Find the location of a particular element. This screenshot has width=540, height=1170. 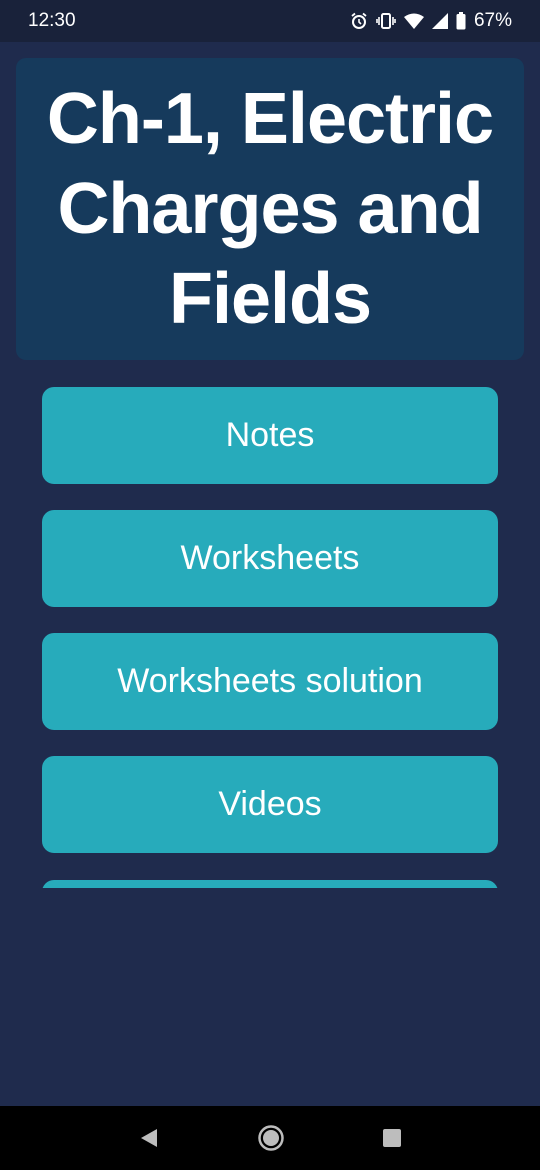

signal-icon is located at coordinates (439, 21).